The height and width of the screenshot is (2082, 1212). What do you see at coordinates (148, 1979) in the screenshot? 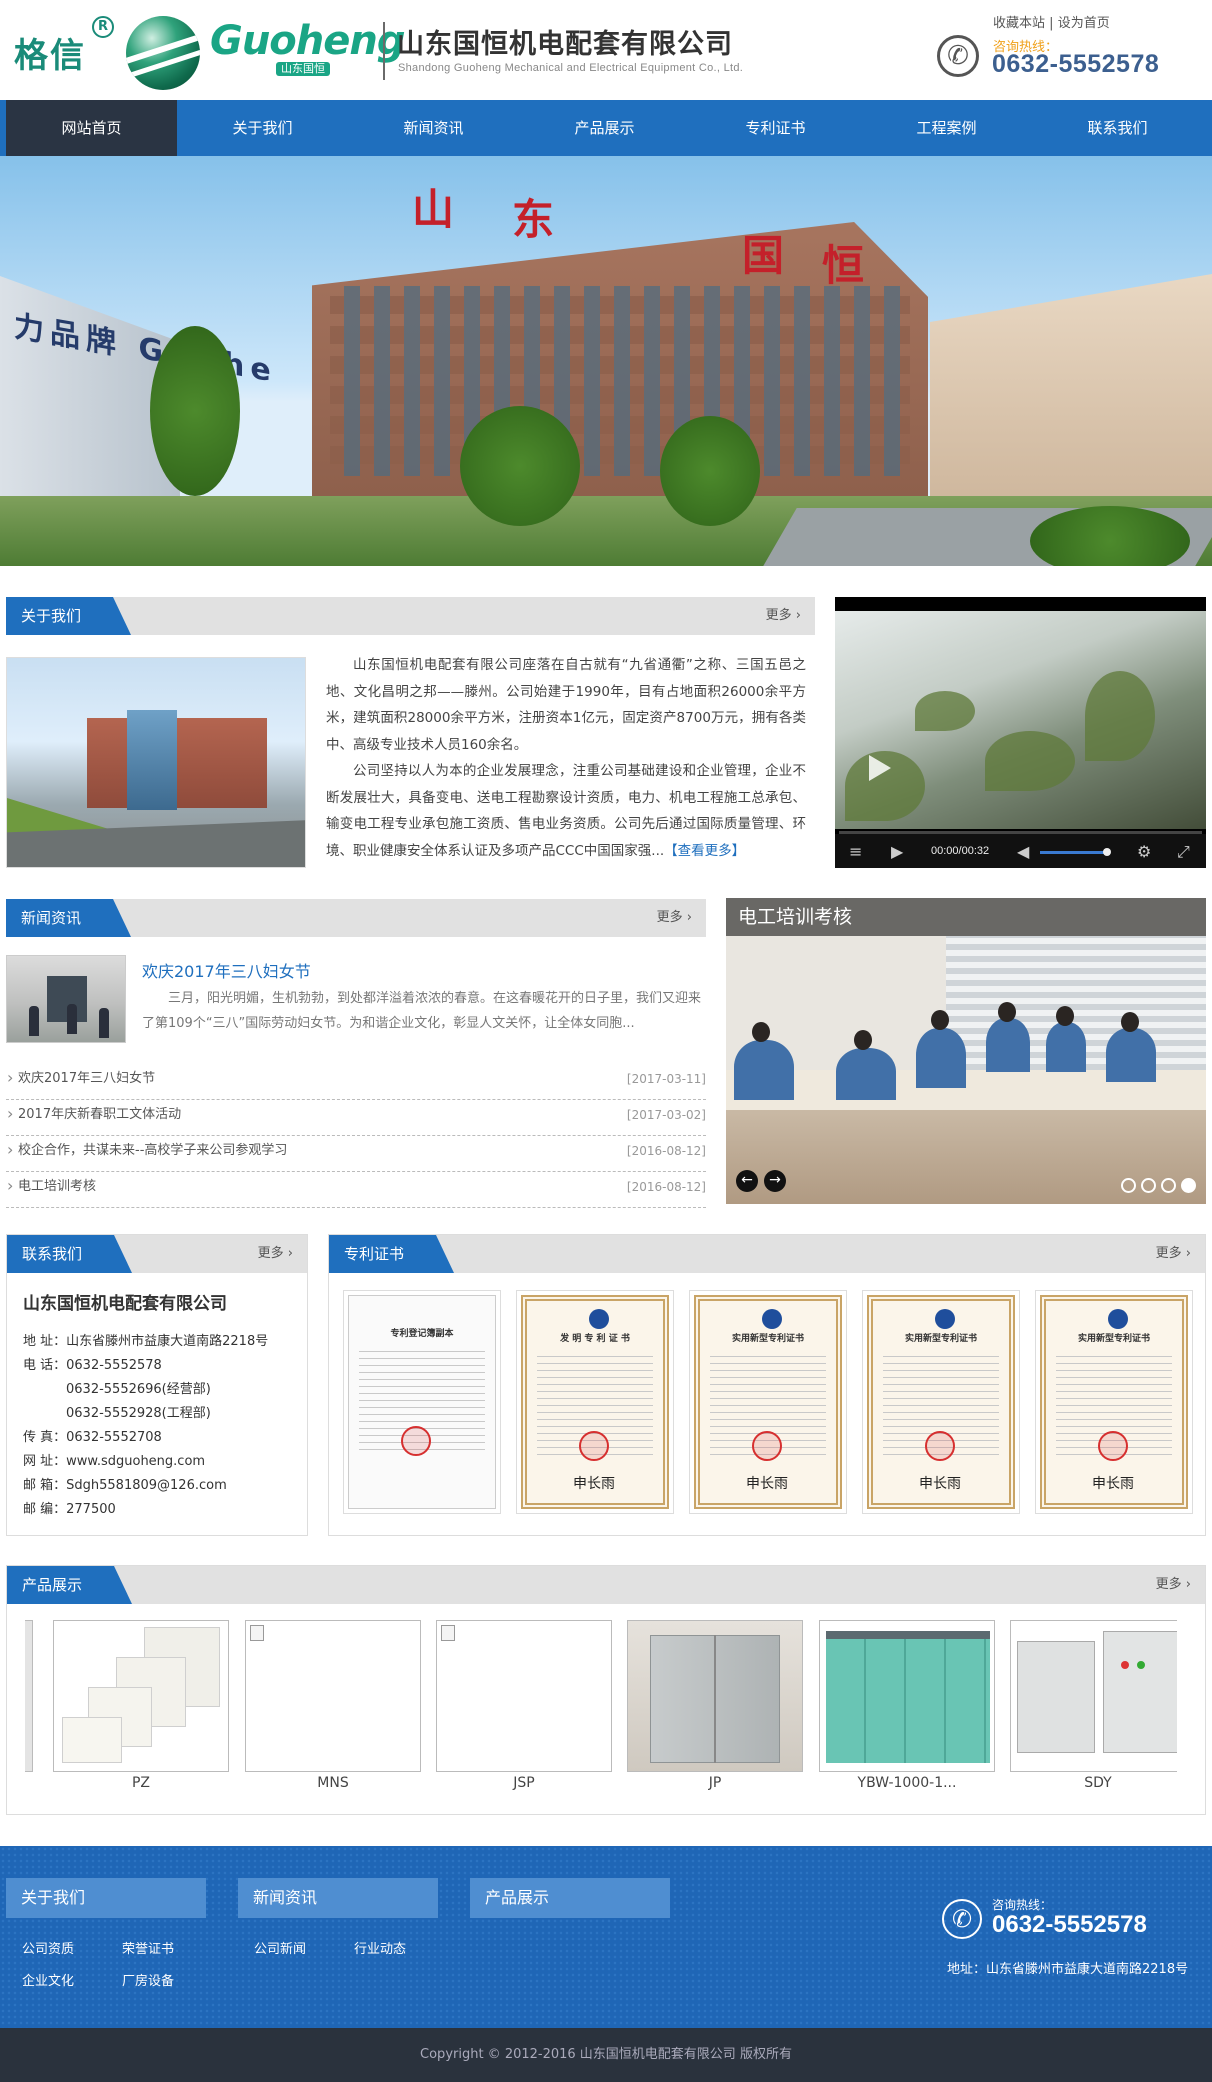
I see `footer-link: 厂房设备` at bounding box center [148, 1979].